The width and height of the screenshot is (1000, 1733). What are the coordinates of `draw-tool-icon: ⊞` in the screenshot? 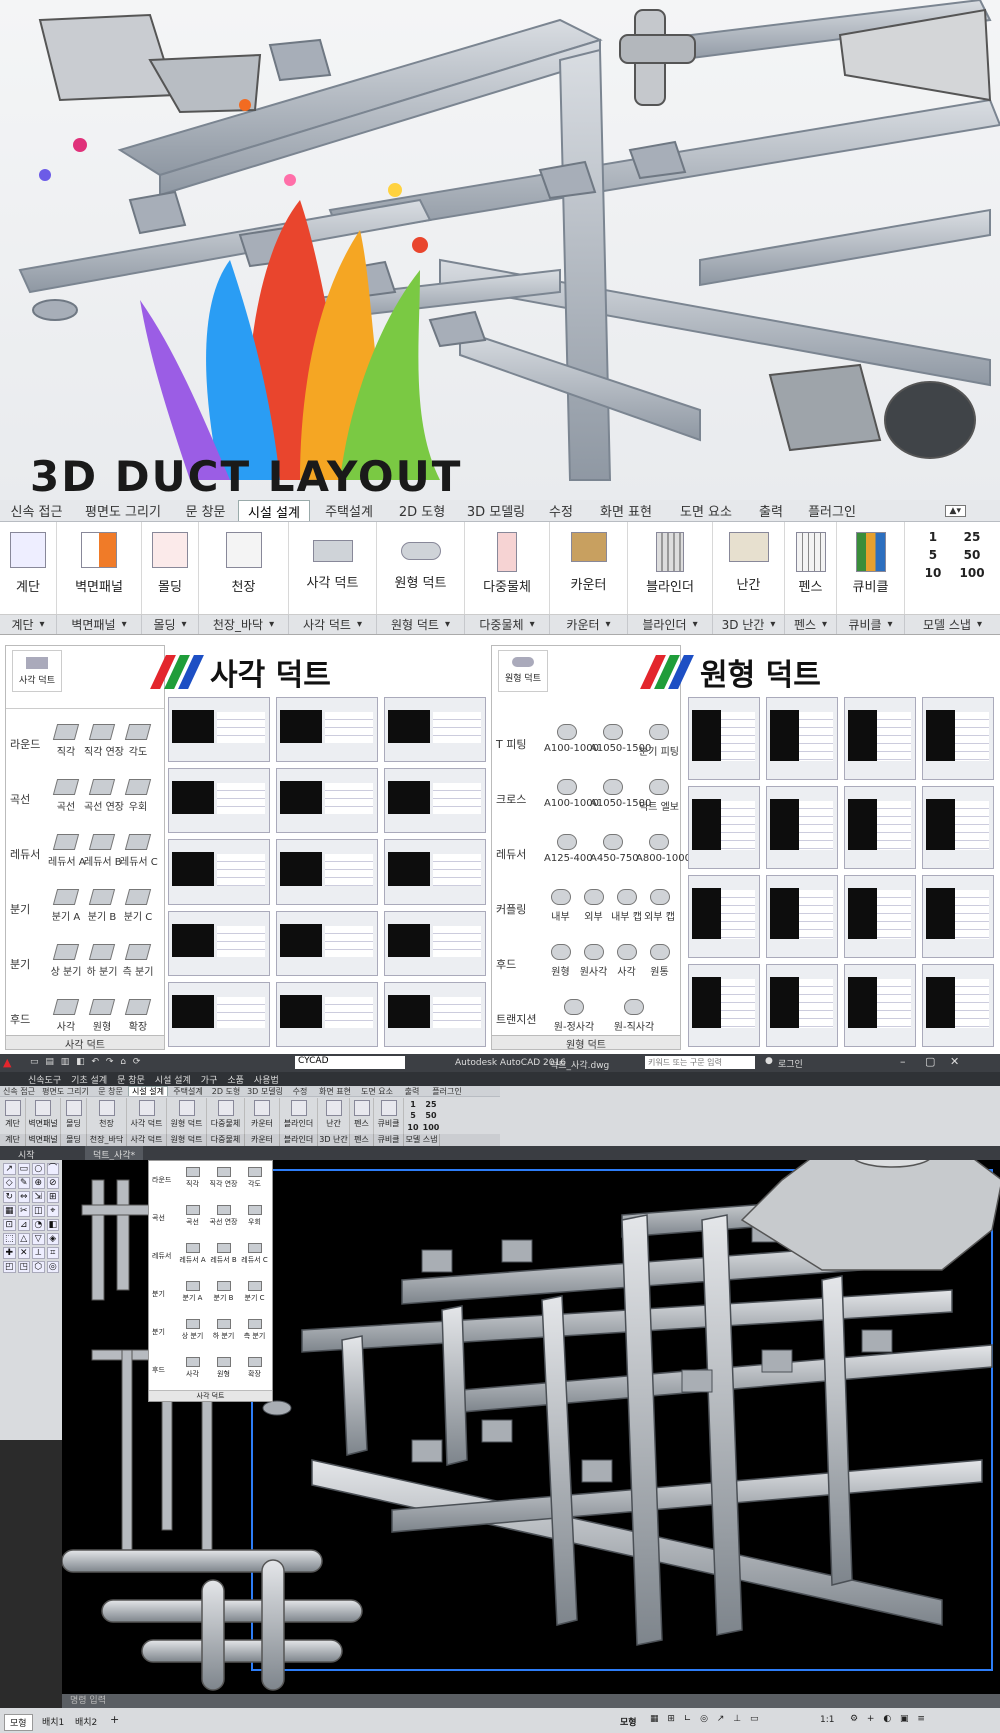 It's located at (52, 1197).